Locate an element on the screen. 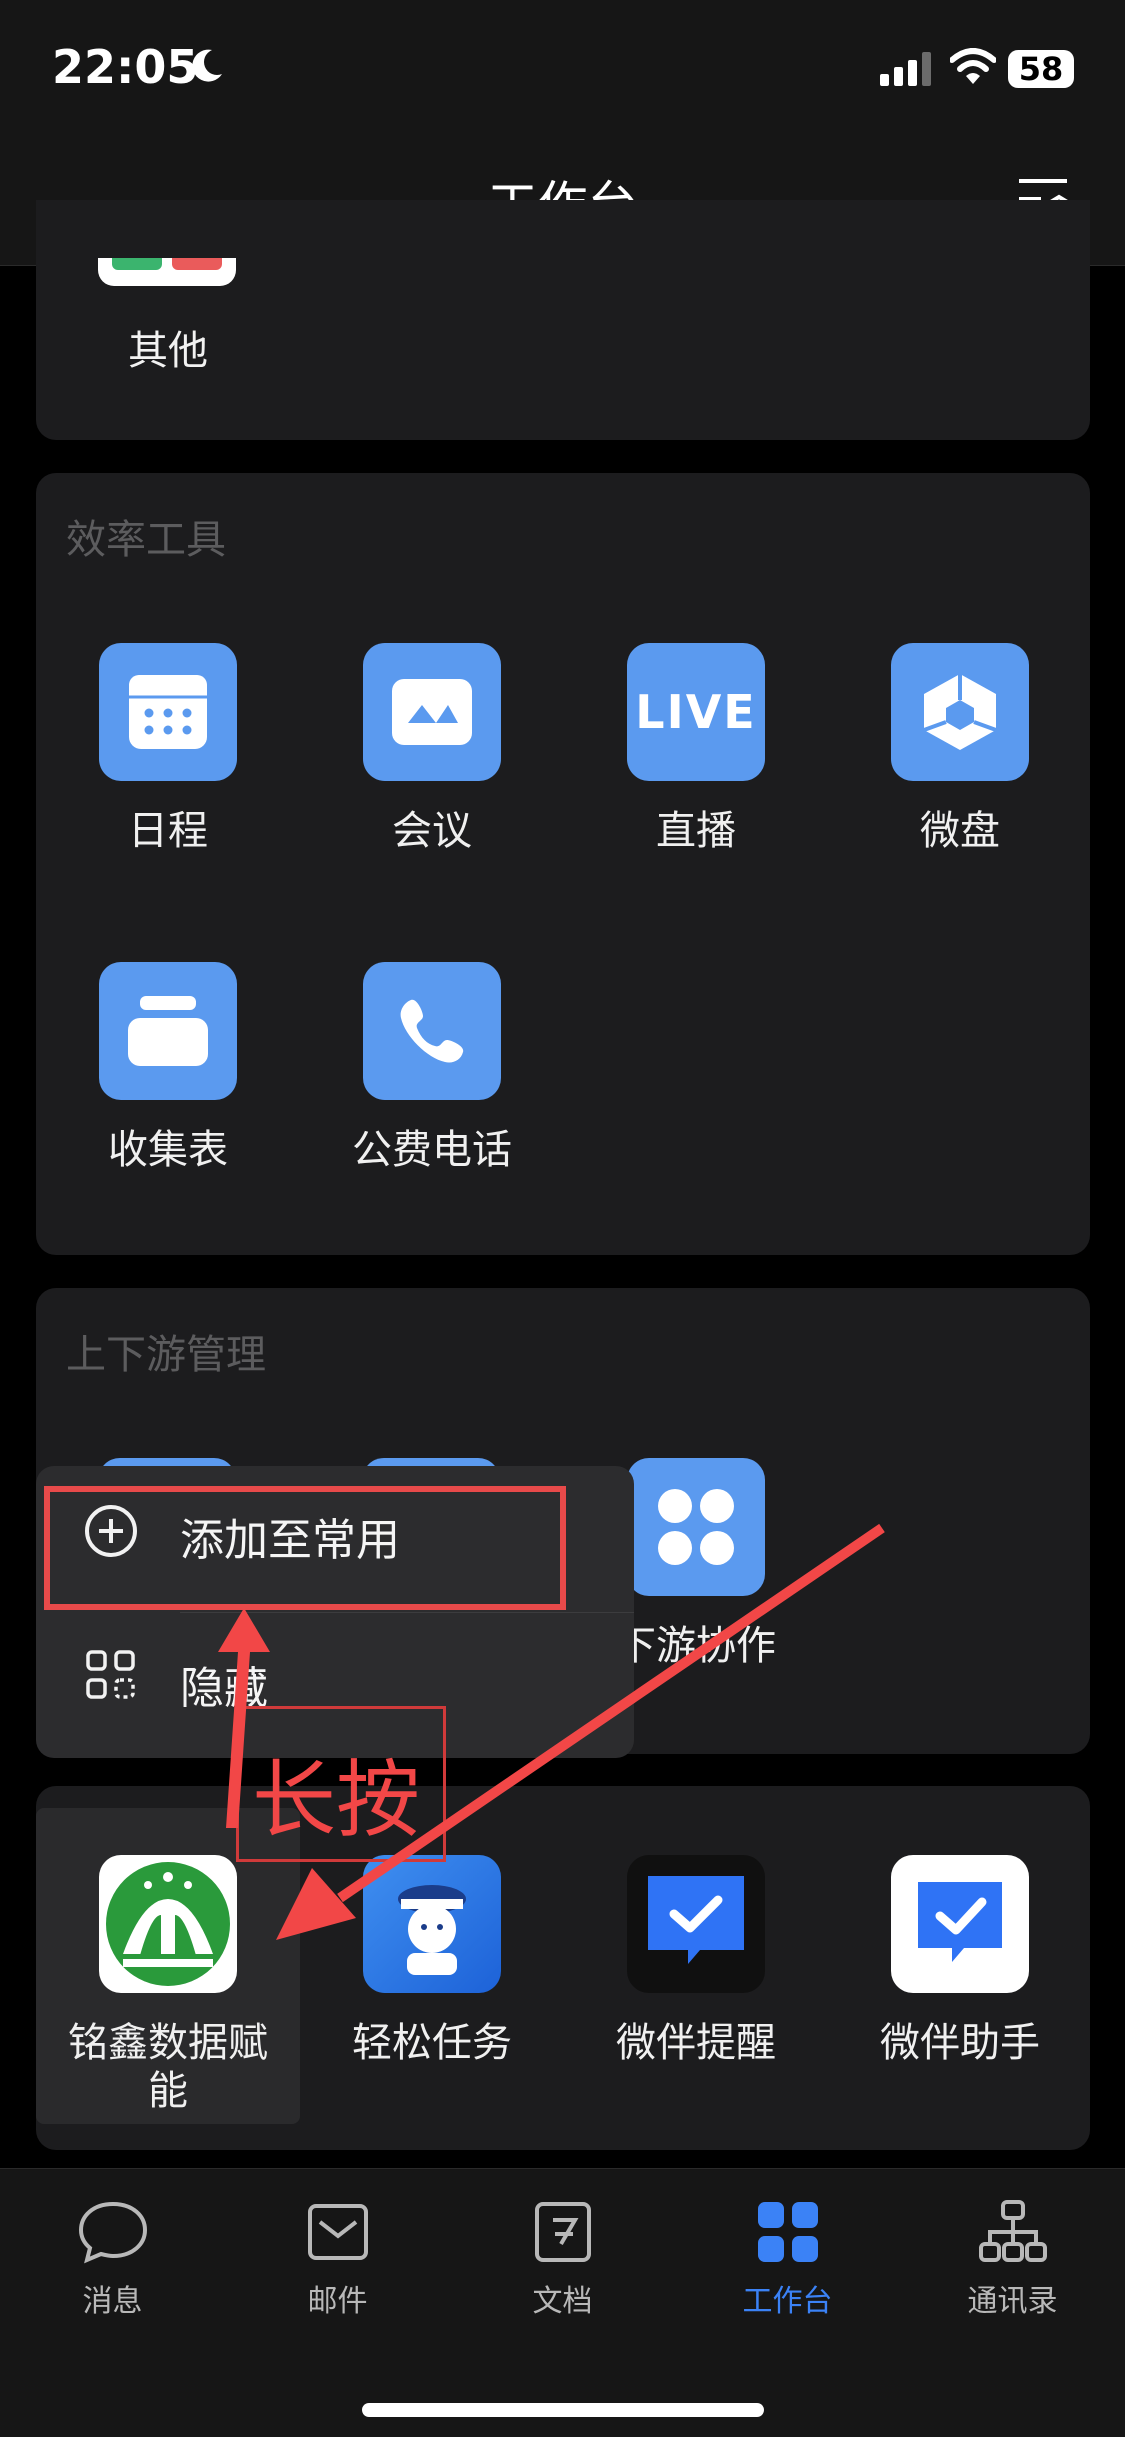  tab-messages: 消息 is located at coordinates (112, 2260).